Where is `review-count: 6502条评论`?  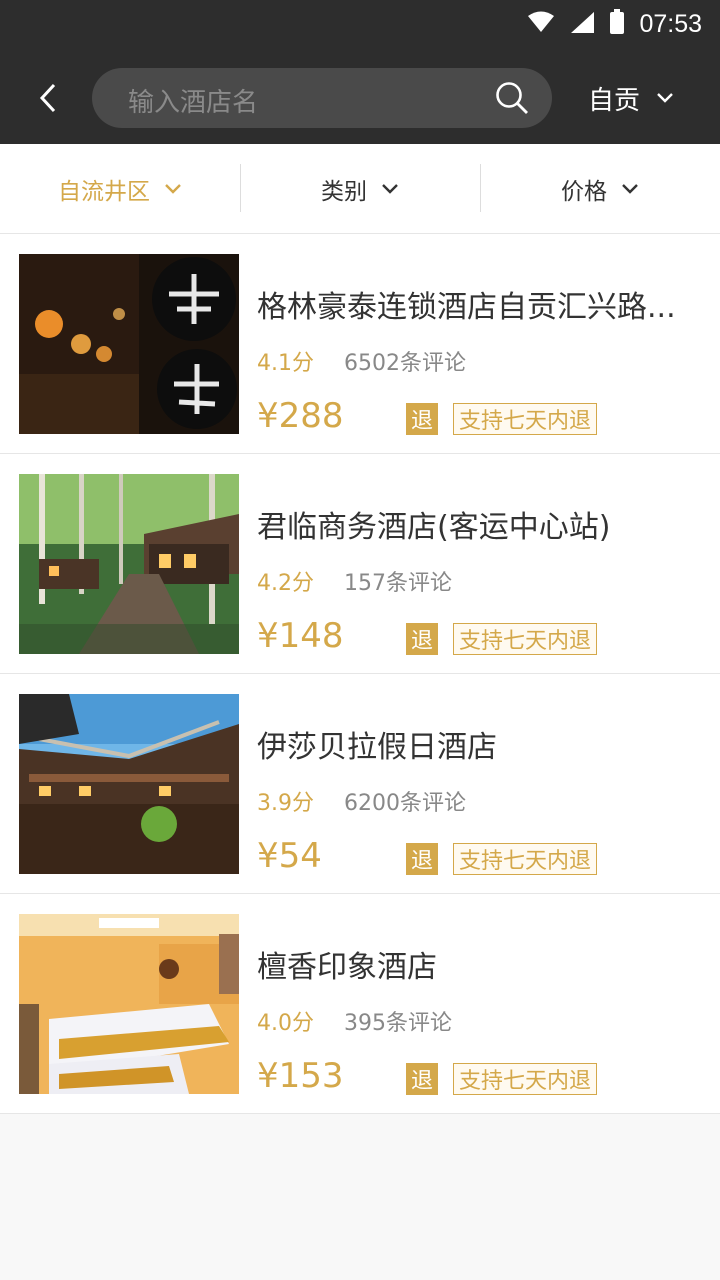 review-count: 6502条评论 is located at coordinates (405, 363).